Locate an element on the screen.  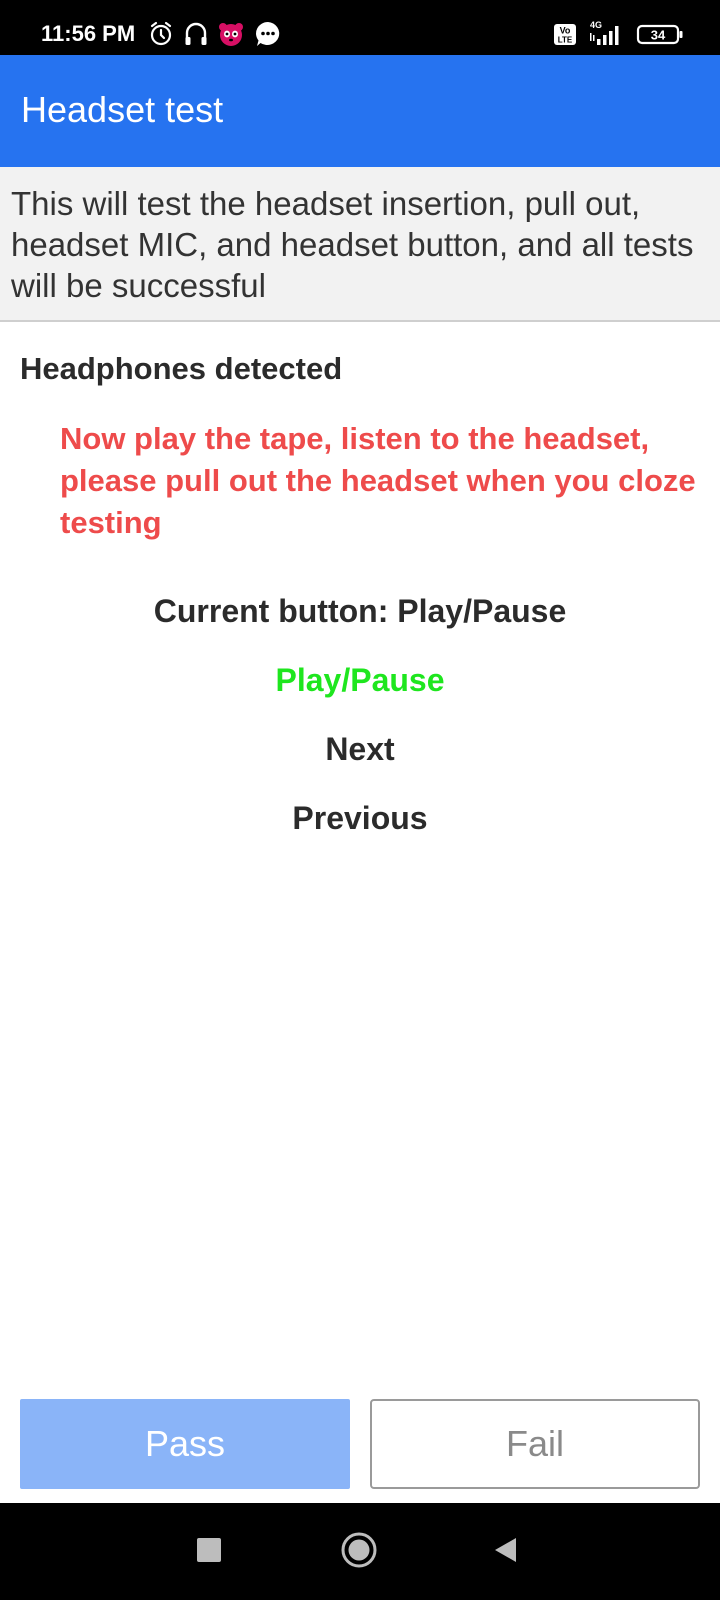
previous-indicator: Previous is located at coordinates (360, 818).